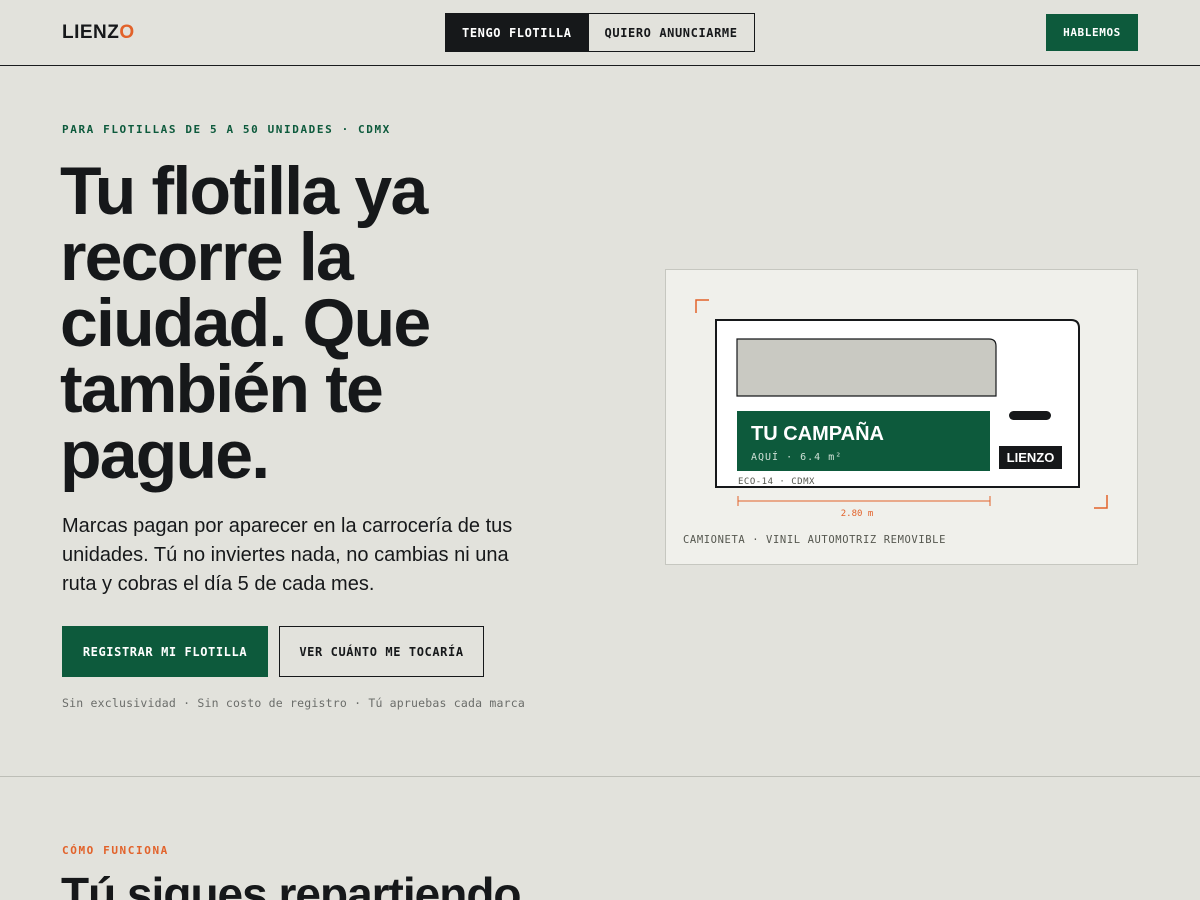  Describe the element at coordinates (91, 32) in the screenshot. I see `logo-text: LIENZ` at that location.